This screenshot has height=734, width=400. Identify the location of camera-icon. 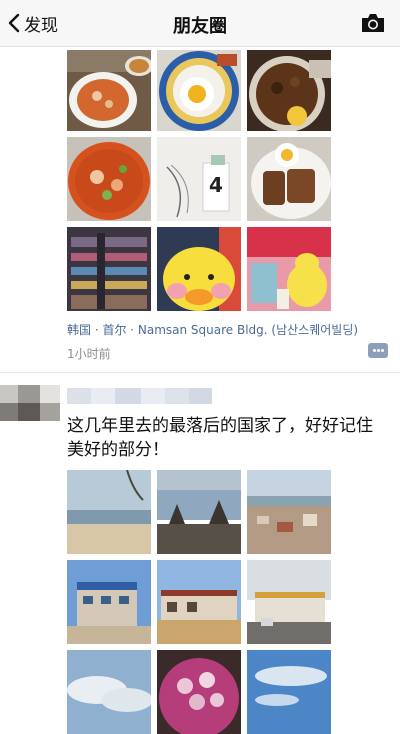
(373, 23).